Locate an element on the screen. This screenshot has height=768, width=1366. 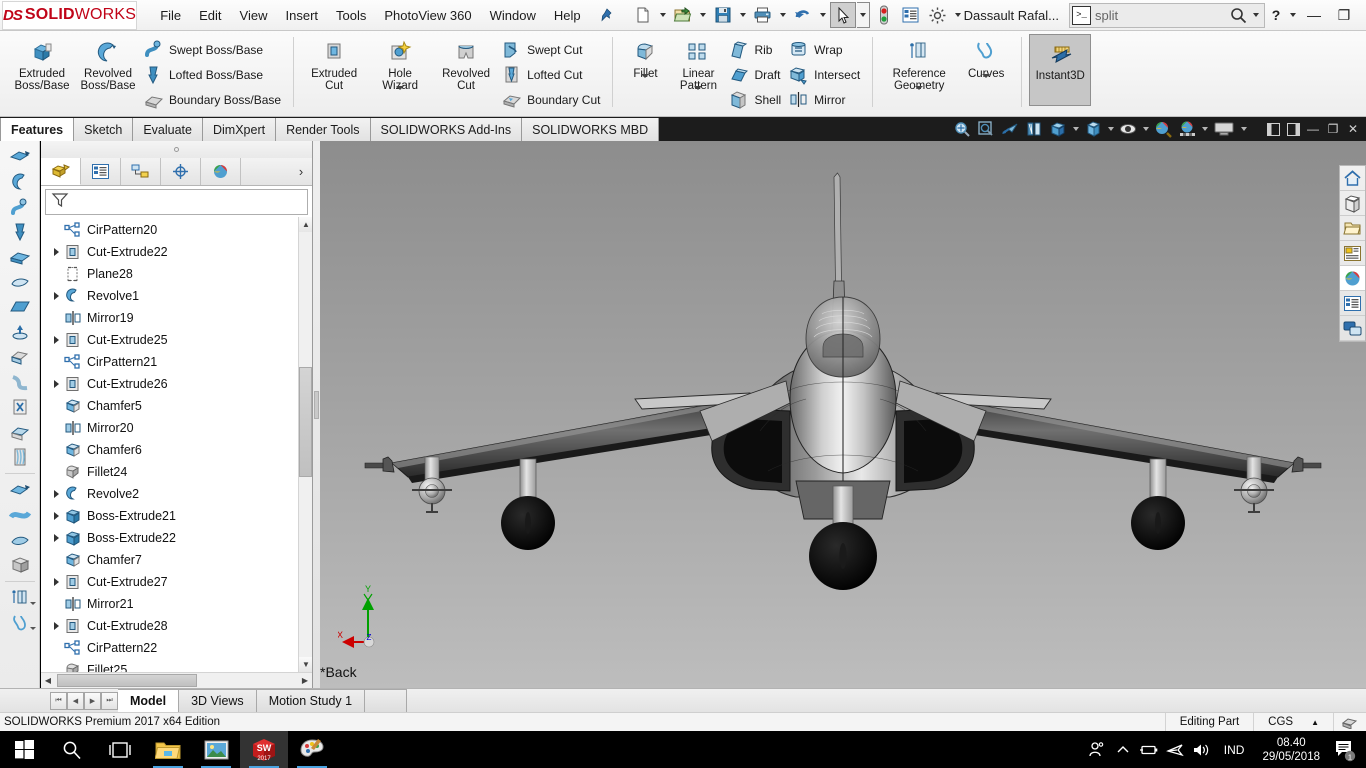
split-windows-button is located at coordinates (1293, 129).